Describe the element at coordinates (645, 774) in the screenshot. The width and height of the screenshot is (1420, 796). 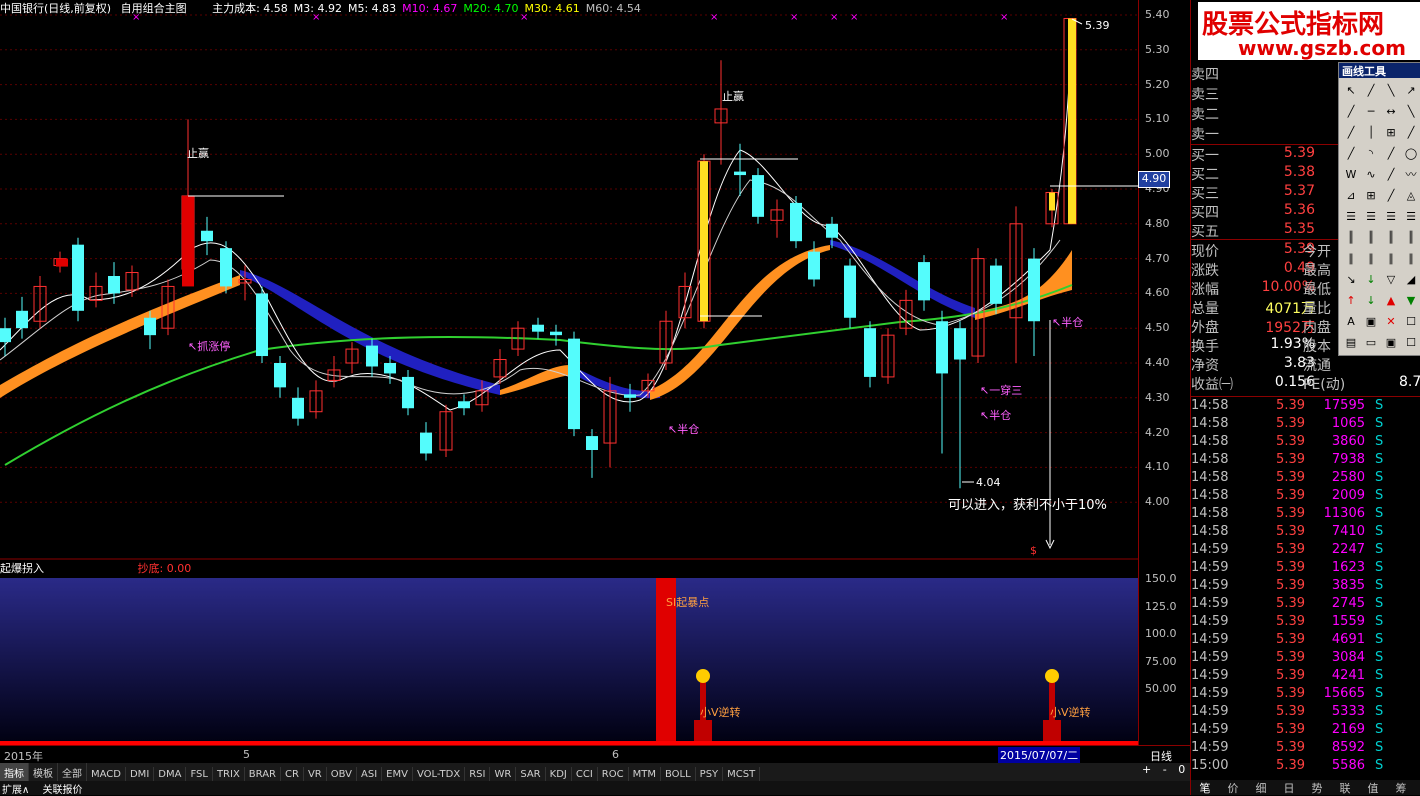
I see `tab-mtm: MTM` at that location.